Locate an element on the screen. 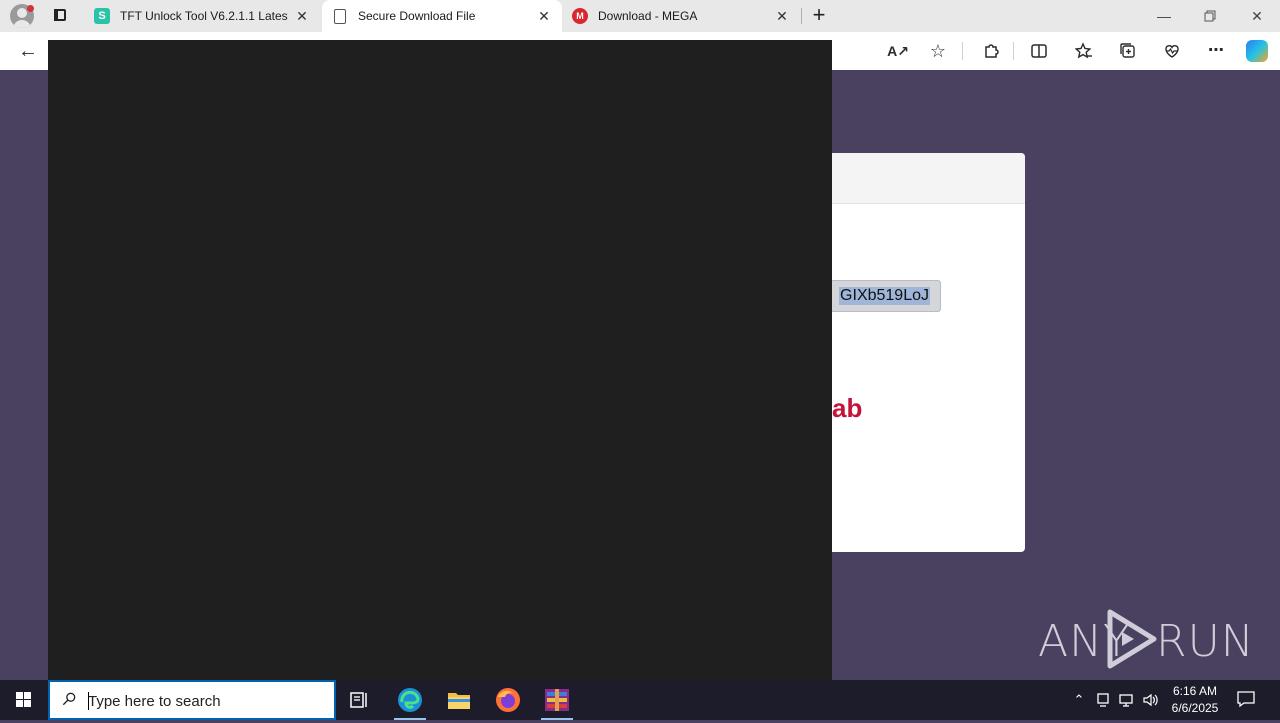 This screenshot has height=723, width=1280. task-view-icon is located at coordinates (358, 700).